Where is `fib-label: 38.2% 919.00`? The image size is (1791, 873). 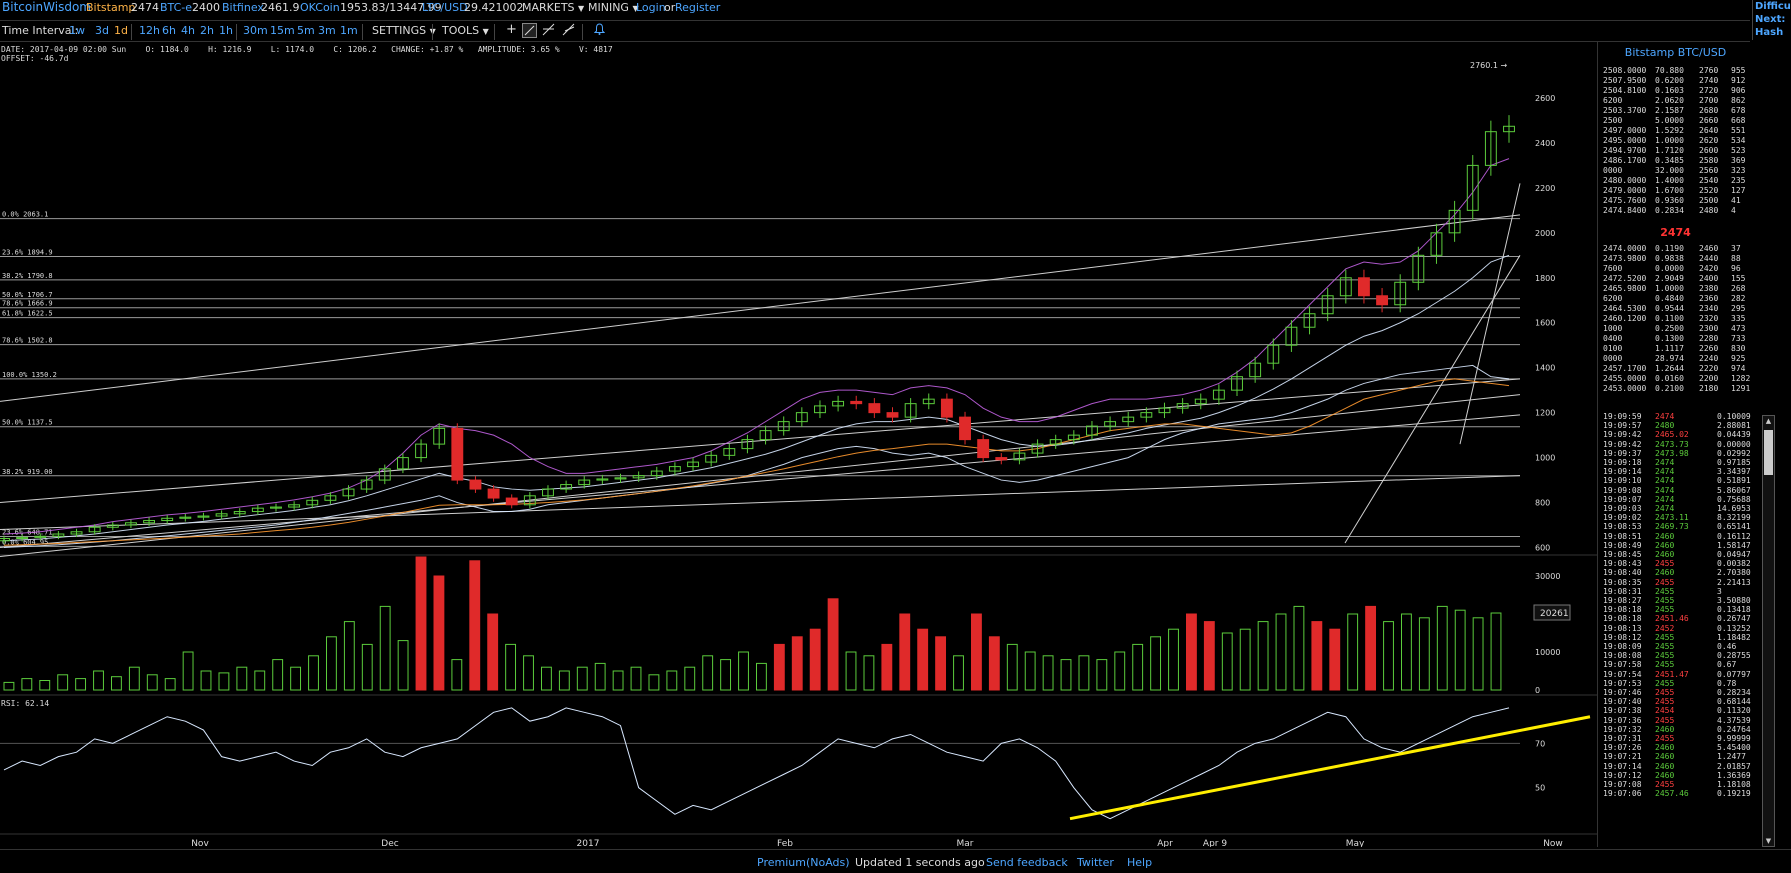 fib-label: 38.2% 919.00 is located at coordinates (27, 472).